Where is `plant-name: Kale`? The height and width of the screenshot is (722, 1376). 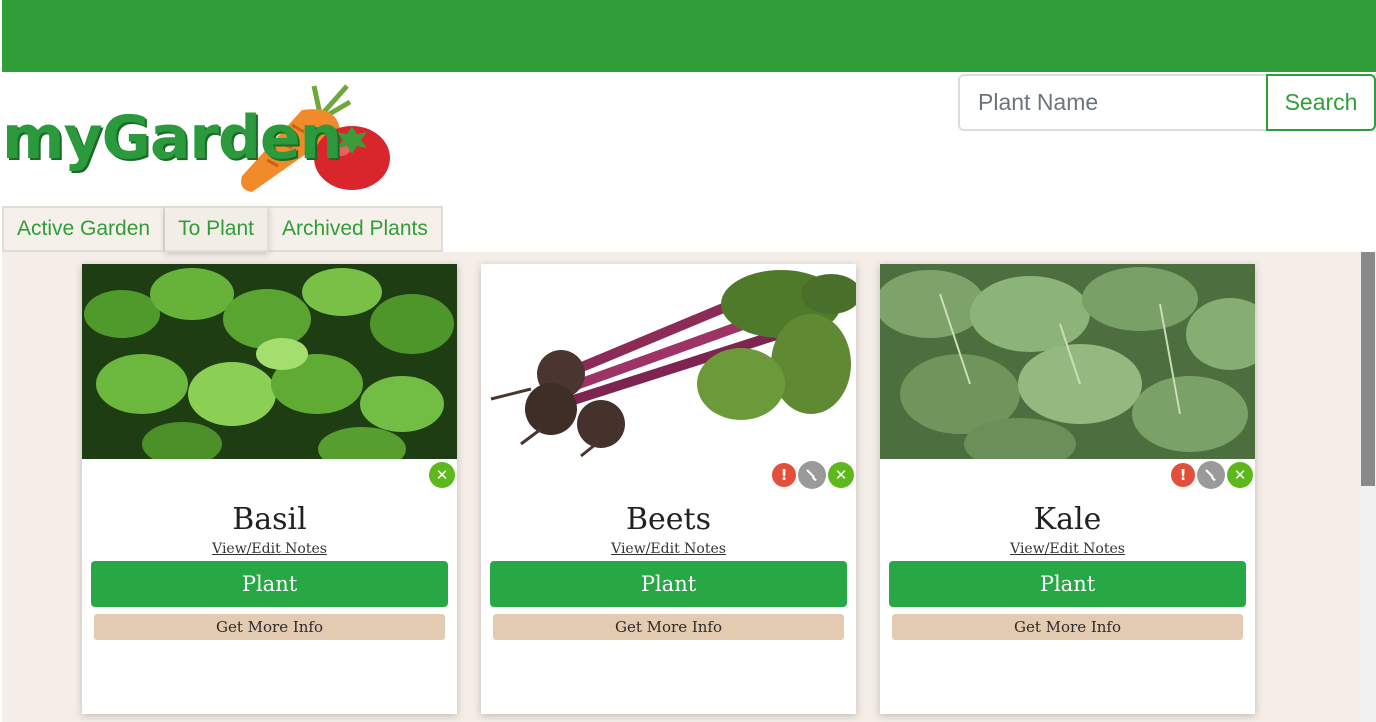
plant-name: Kale is located at coordinates (1067, 519).